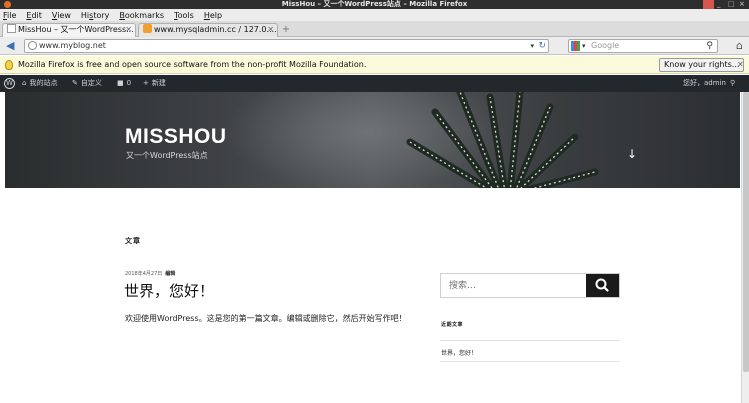 This screenshot has width=749, height=403. Describe the element at coordinates (709, 46) in the screenshot. I see `search-icon: ⚲` at that location.